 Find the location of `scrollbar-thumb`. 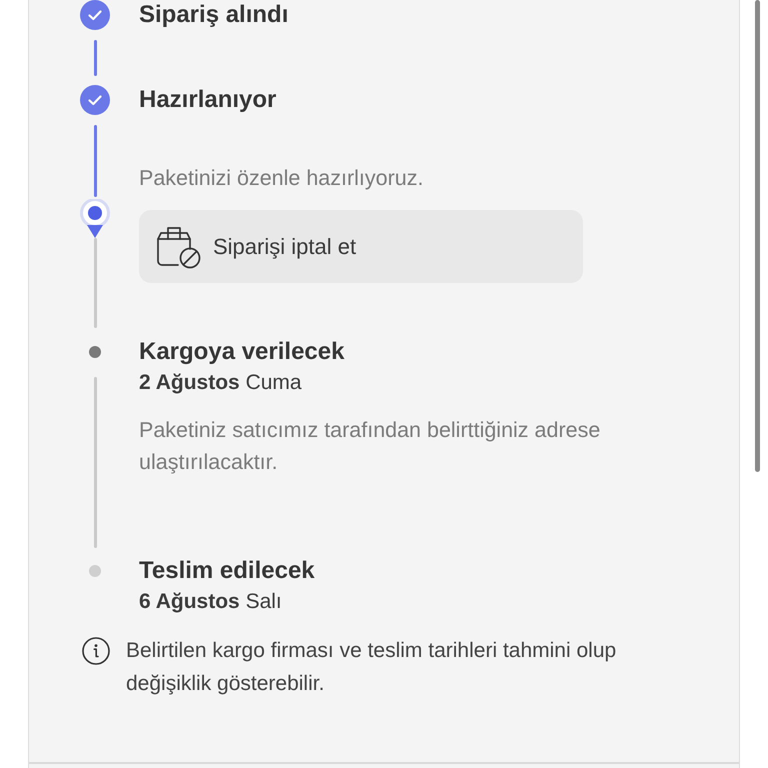

scrollbar-thumb is located at coordinates (757, 236).